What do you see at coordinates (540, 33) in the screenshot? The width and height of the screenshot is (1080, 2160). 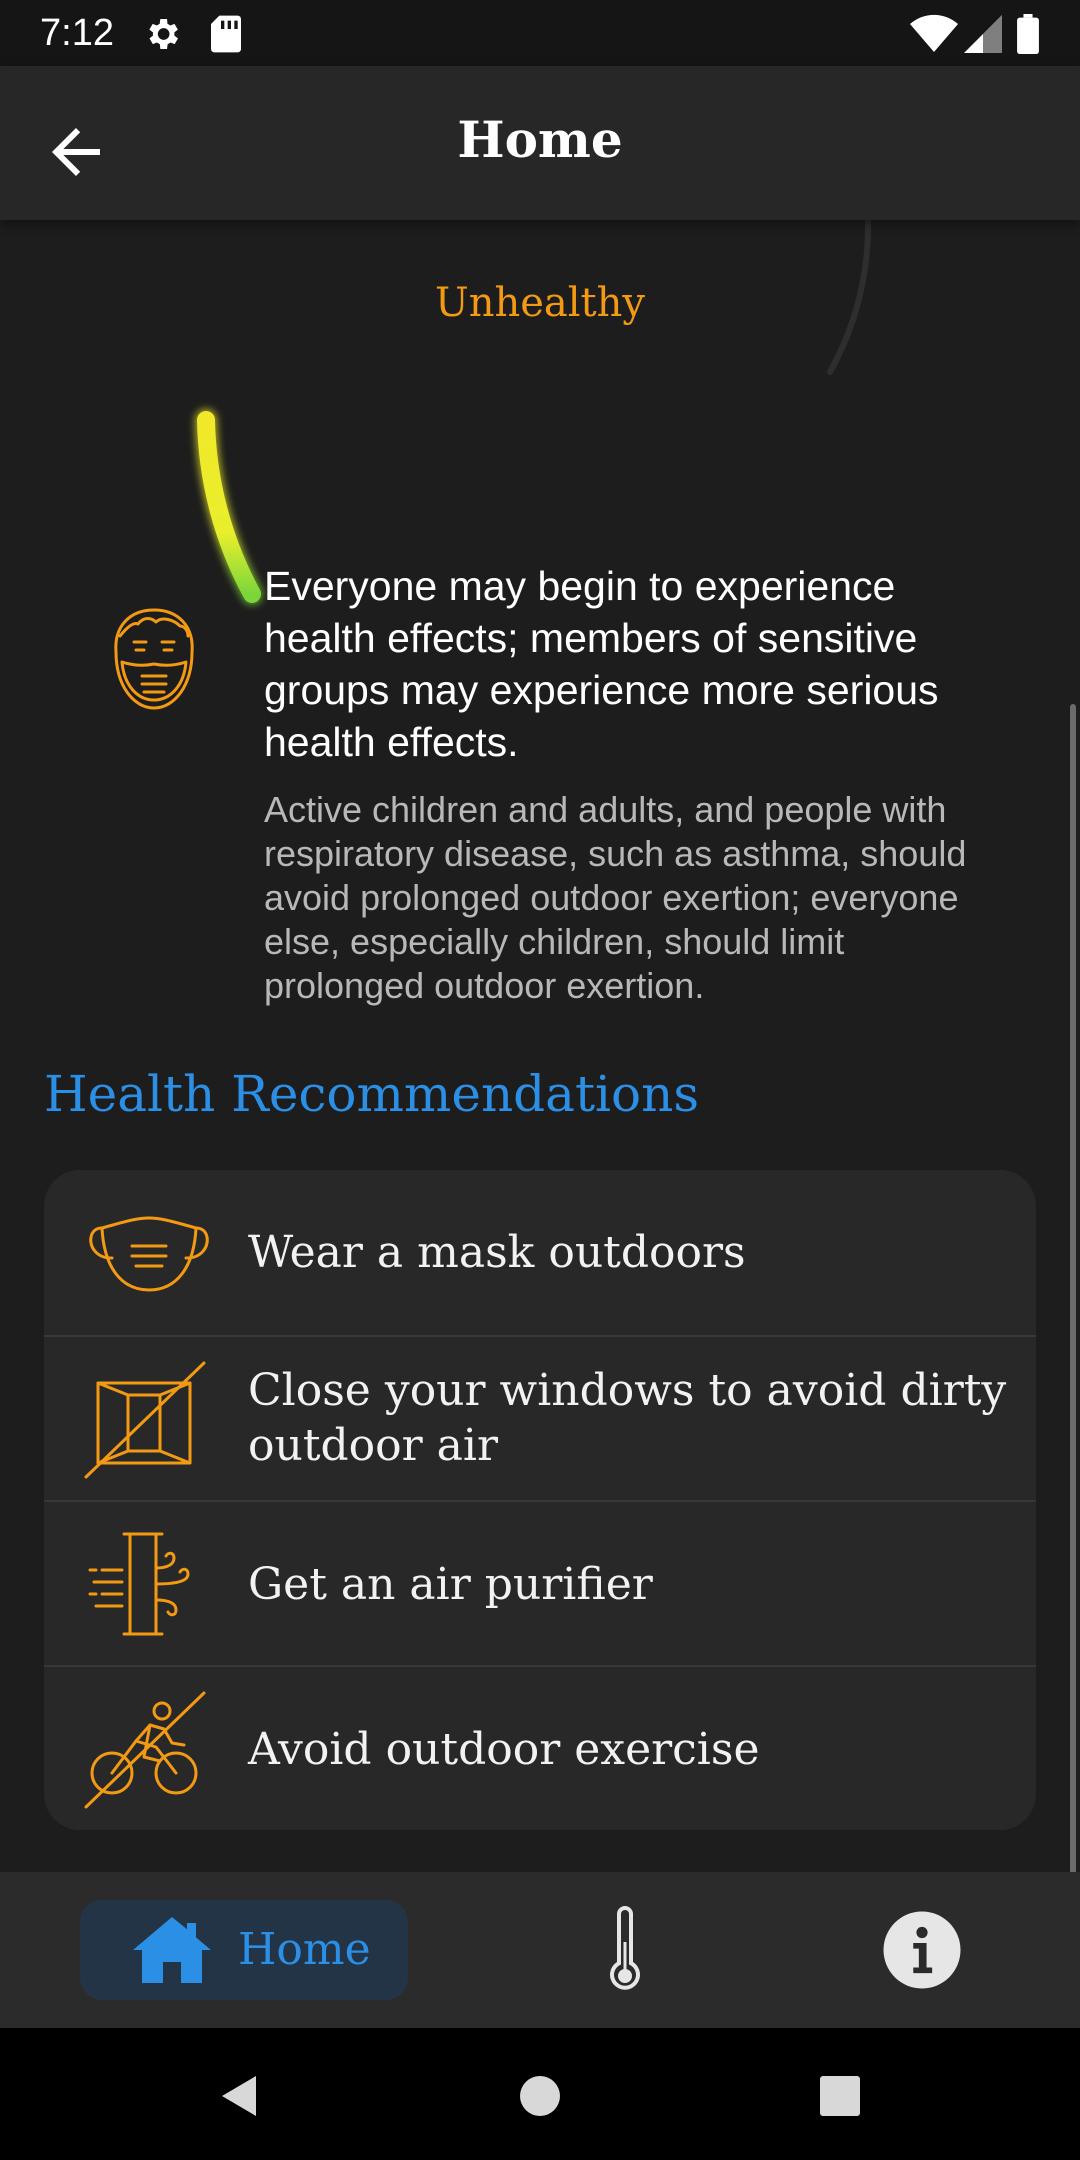 I see `status-bar: 7:12` at bounding box center [540, 33].